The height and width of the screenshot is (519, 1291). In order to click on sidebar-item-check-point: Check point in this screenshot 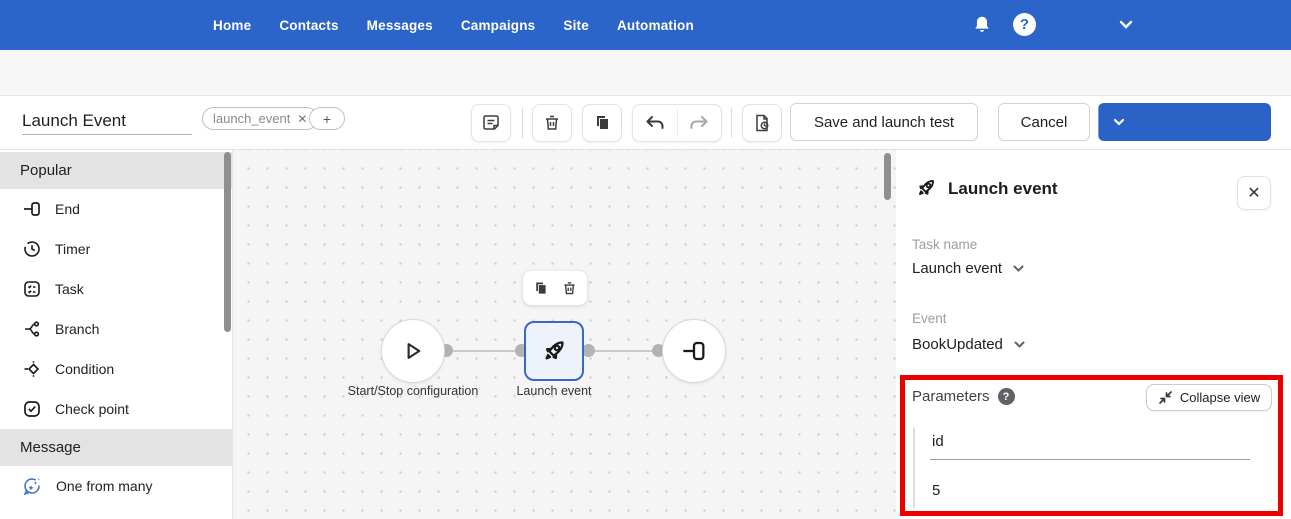, I will do `click(116, 409)`.